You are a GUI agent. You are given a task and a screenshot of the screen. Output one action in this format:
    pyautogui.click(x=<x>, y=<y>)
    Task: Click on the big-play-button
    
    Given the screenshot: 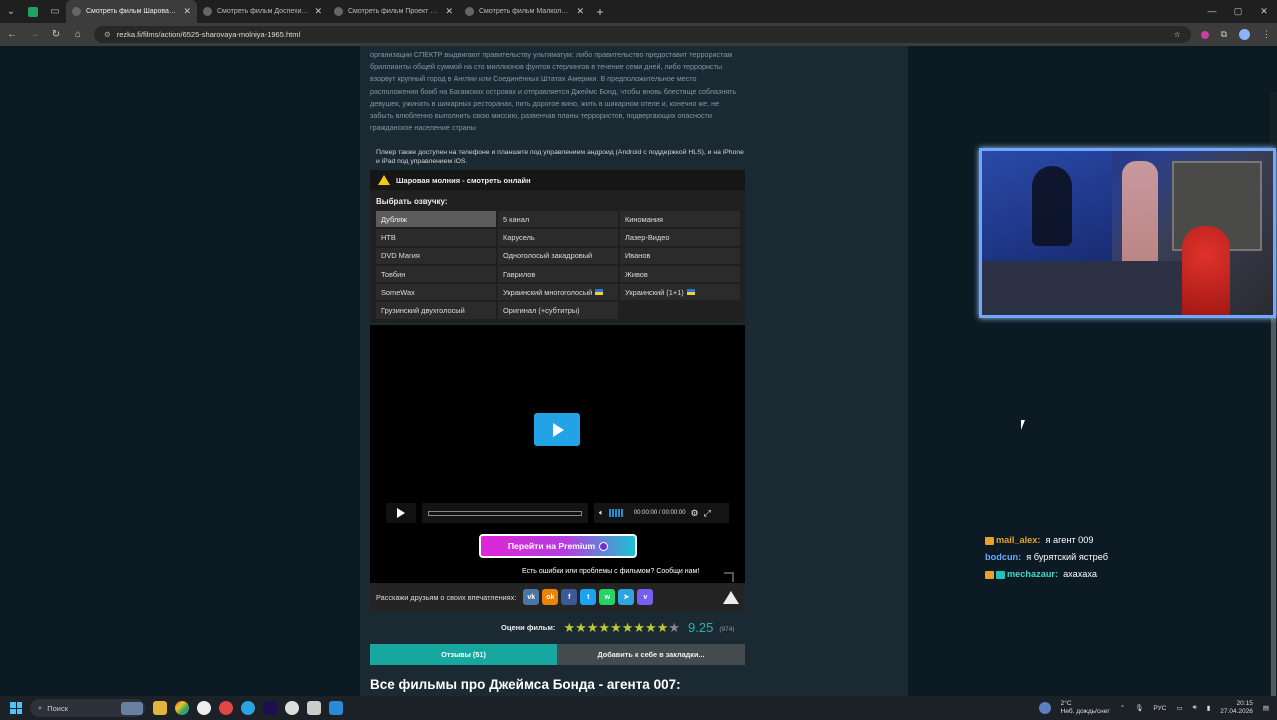 What is the action you would take?
    pyautogui.click(x=557, y=429)
    